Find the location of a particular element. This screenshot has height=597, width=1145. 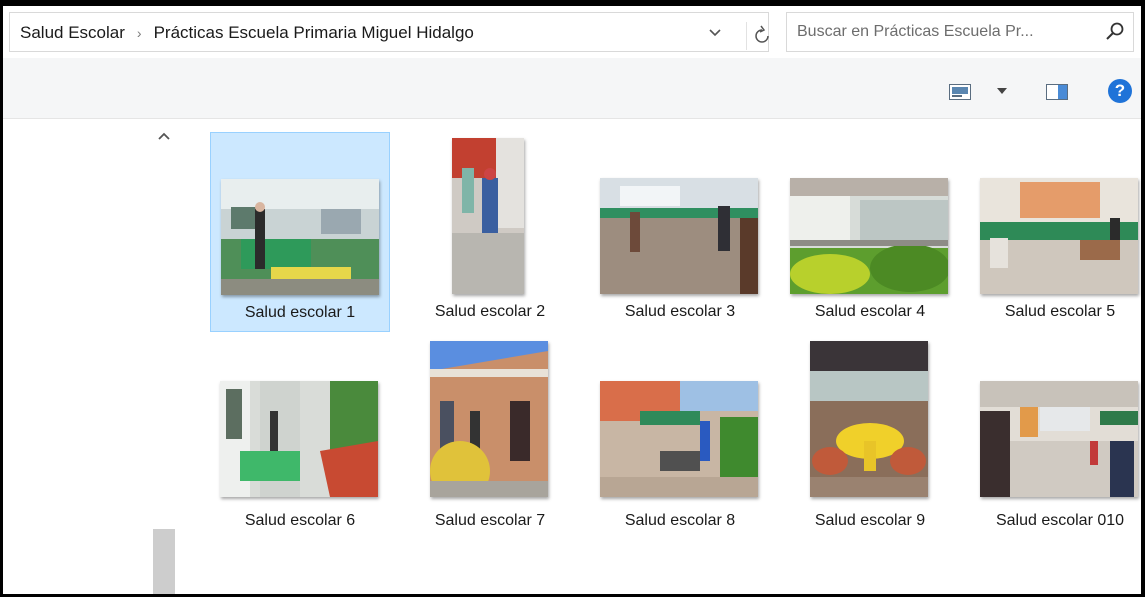

file-name: Salud escolar 2 is located at coordinates (490, 311).